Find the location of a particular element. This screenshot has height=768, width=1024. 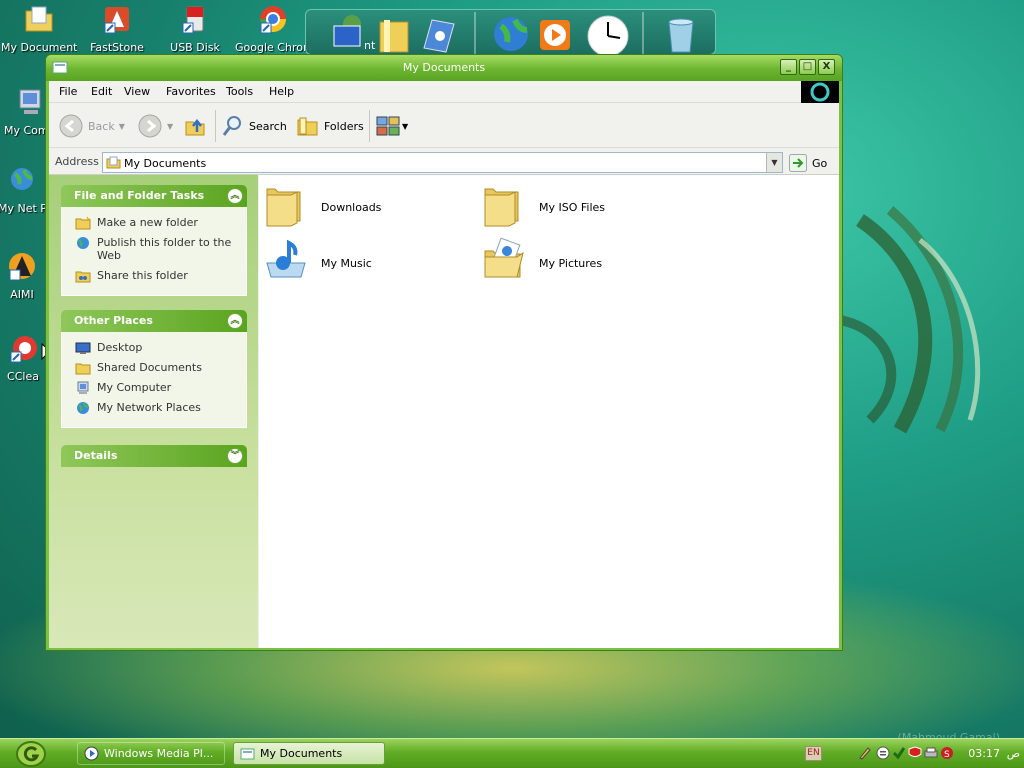

maximize-button: □ is located at coordinates (807, 67).